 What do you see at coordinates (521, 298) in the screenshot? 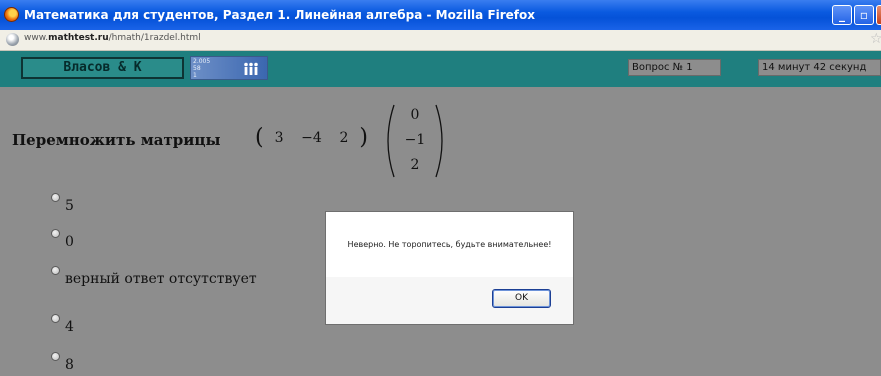
I see `ok-button: OK` at bounding box center [521, 298].